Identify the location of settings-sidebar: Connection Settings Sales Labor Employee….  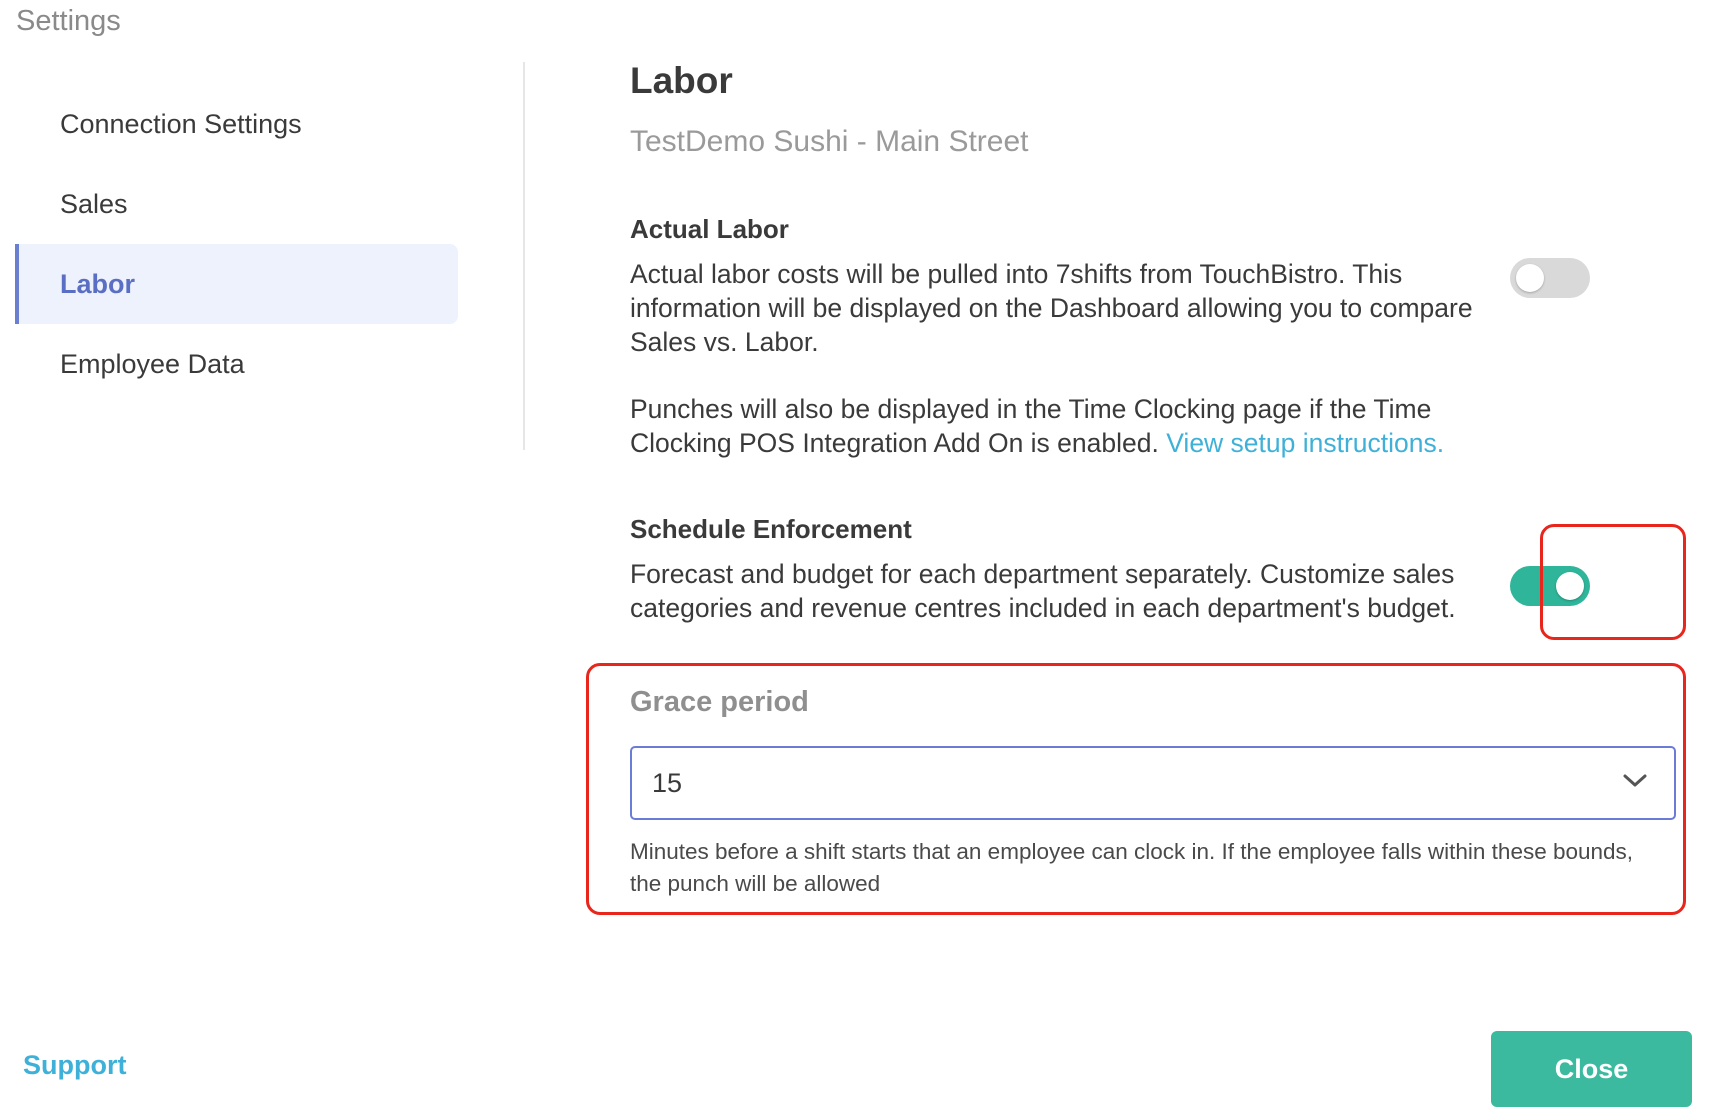
(236, 244).